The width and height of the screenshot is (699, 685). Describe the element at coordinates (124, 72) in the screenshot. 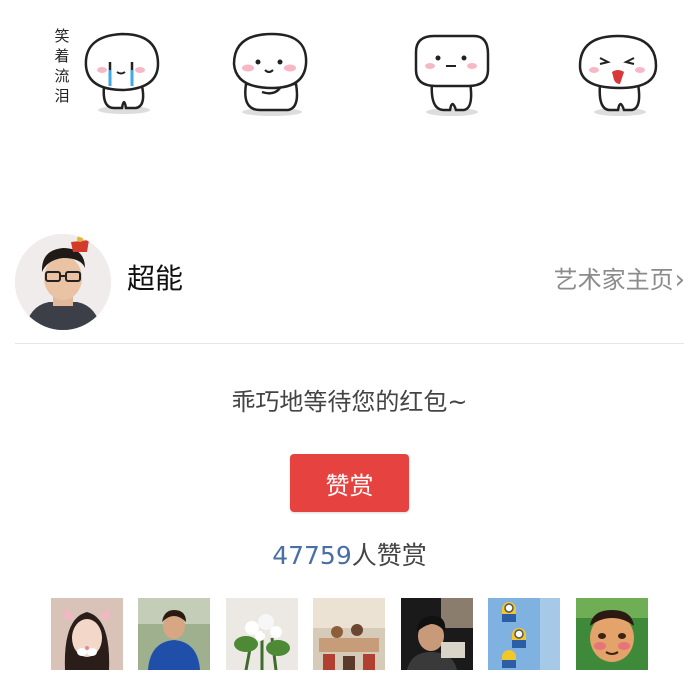

I see `crying-bun-sticker` at that location.